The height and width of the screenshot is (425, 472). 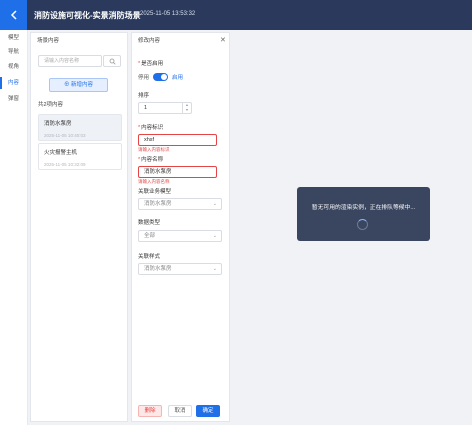 I want to click on style-label: 关联样式, so click(x=149, y=257).